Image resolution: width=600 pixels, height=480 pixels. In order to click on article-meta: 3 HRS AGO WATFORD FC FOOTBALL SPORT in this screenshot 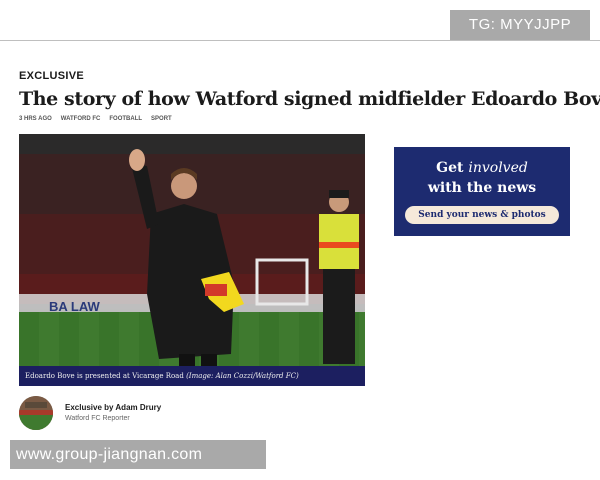, I will do `click(95, 119)`.